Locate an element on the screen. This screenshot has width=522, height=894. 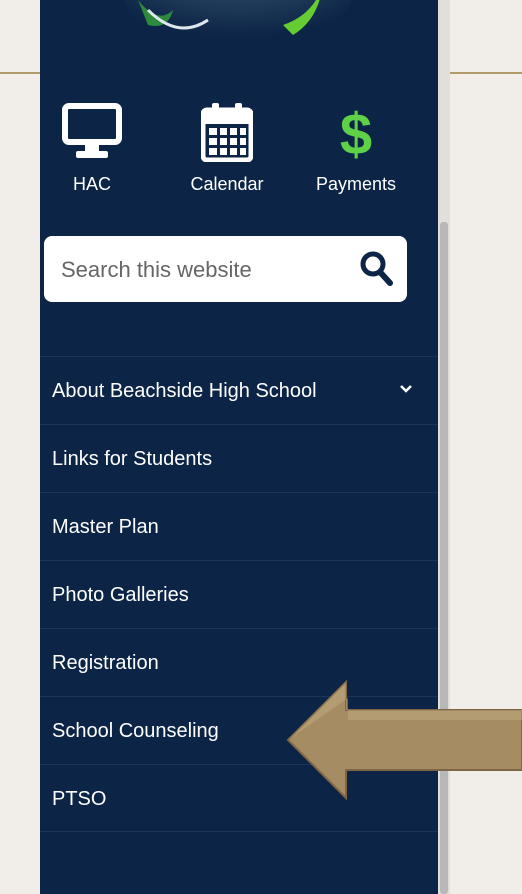
left-arrow-icon is located at coordinates (404, 740).